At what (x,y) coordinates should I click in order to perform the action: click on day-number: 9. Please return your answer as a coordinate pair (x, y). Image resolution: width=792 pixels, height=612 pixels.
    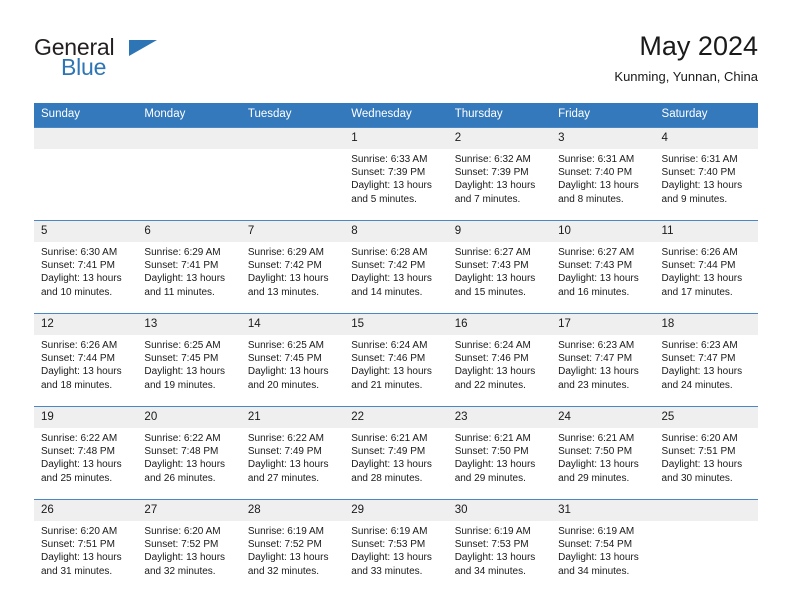
    Looking at the image, I should click on (499, 231).